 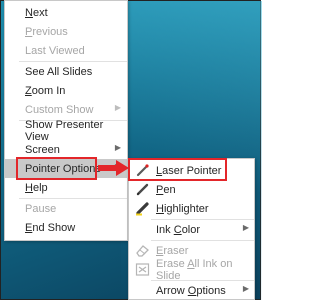 I want to click on menu-item-previous: Previous, so click(x=66, y=31).